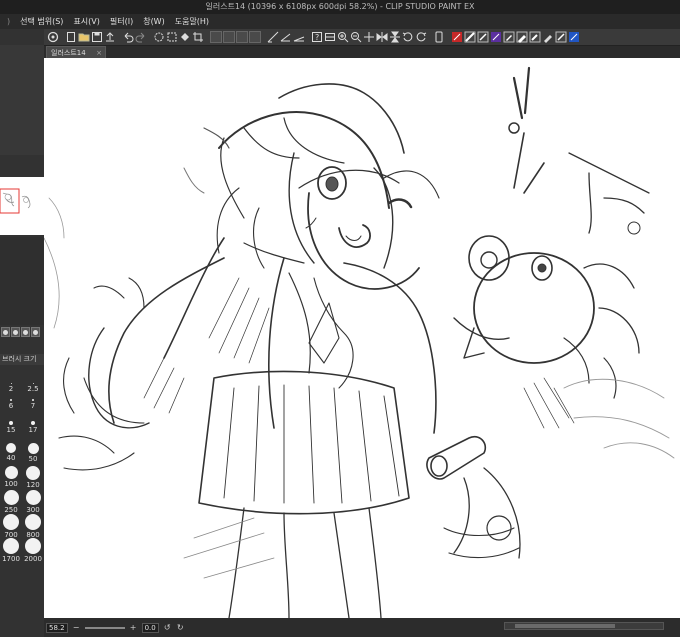 This screenshot has height=637, width=680. I want to click on grid-icon, so click(330, 37).